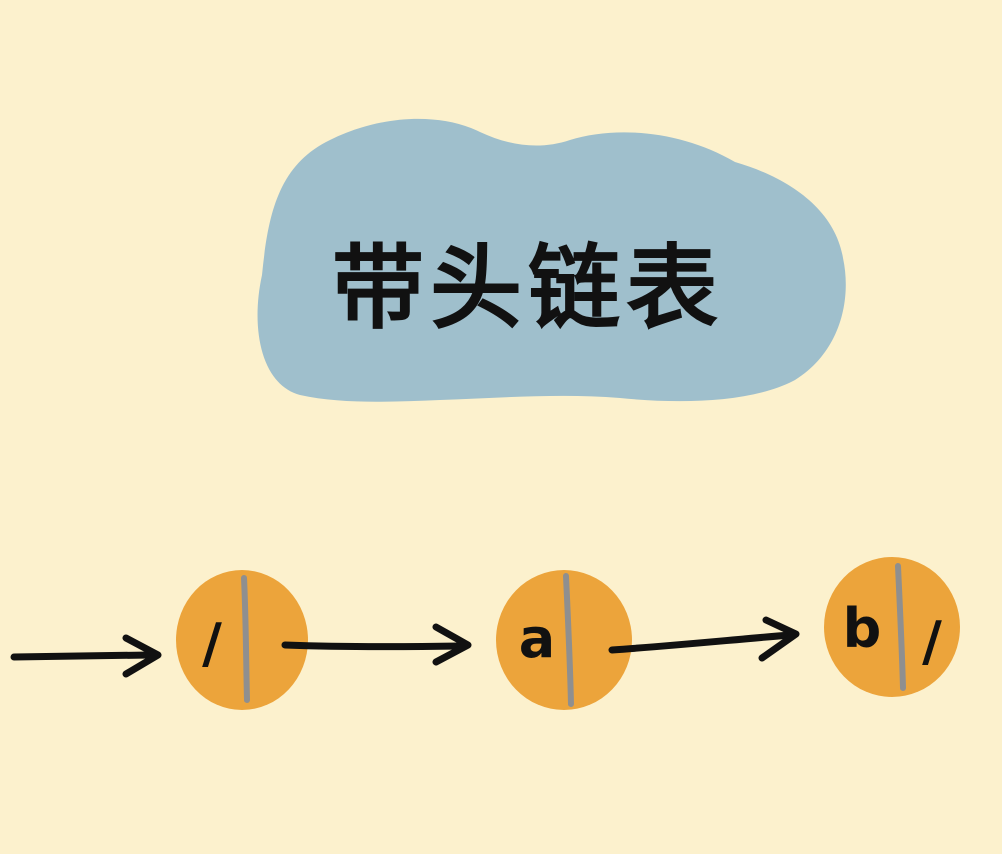  What do you see at coordinates (86, 656) in the screenshot?
I see `entry-arrow` at bounding box center [86, 656].